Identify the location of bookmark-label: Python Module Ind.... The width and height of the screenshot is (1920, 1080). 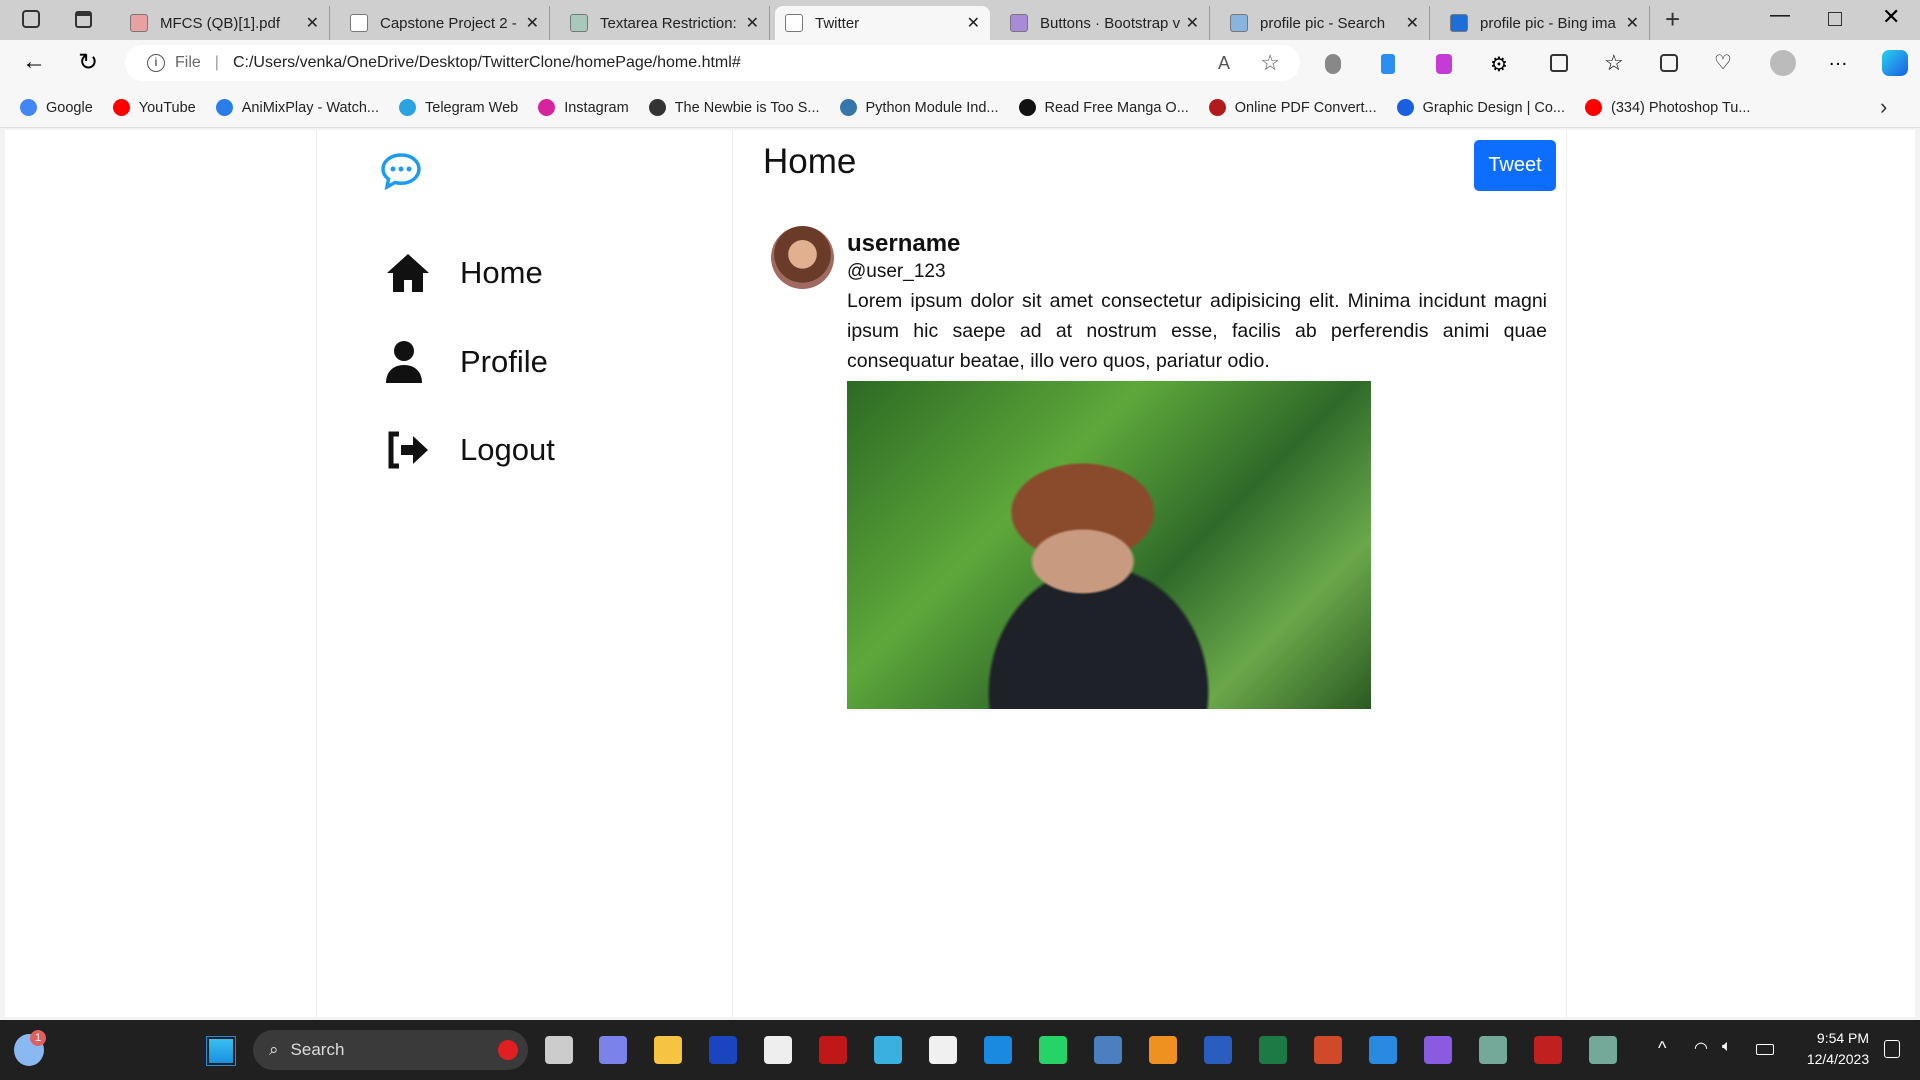
(932, 107).